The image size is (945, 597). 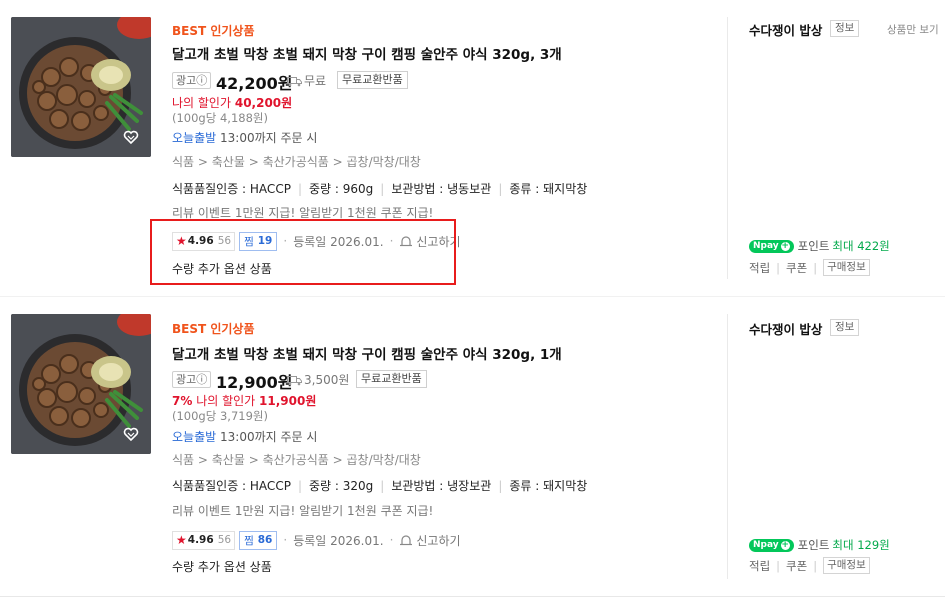 I want to click on registered-date: 등록일 2026.01., so click(x=338, y=540).